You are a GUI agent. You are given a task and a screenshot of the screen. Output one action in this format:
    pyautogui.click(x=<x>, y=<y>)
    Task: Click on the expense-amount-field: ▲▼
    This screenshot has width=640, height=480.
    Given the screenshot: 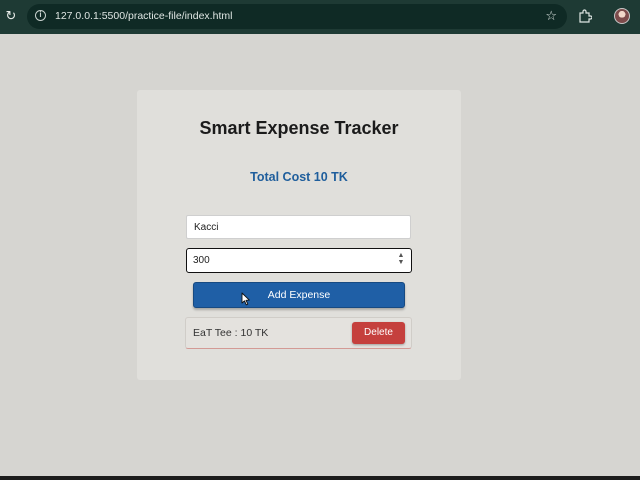 What is the action you would take?
    pyautogui.click(x=299, y=260)
    